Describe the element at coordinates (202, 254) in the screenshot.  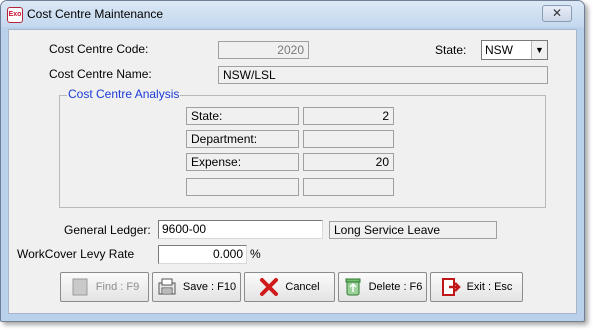
I see `workcover-levy-rate-input: 0.000` at that location.